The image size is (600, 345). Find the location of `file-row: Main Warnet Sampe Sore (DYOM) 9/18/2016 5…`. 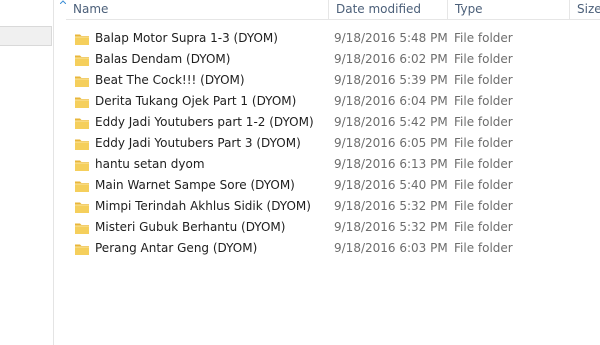

file-row: Main Warnet Sampe Sore (DYOM) 9/18/2016 5… is located at coordinates (333, 185).